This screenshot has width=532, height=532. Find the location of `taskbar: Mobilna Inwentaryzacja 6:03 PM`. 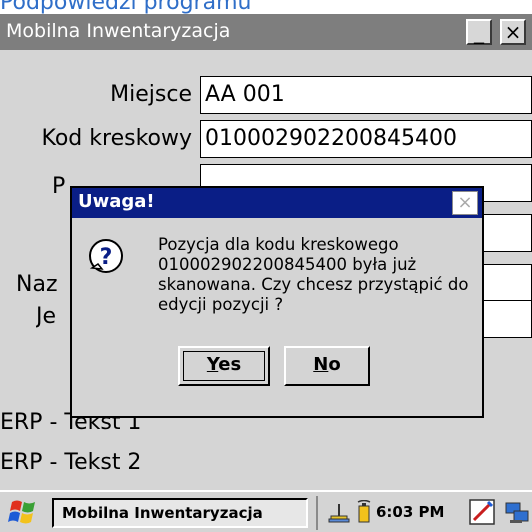

taskbar: Mobilna Inwentaryzacja 6:03 PM is located at coordinates (266, 511).